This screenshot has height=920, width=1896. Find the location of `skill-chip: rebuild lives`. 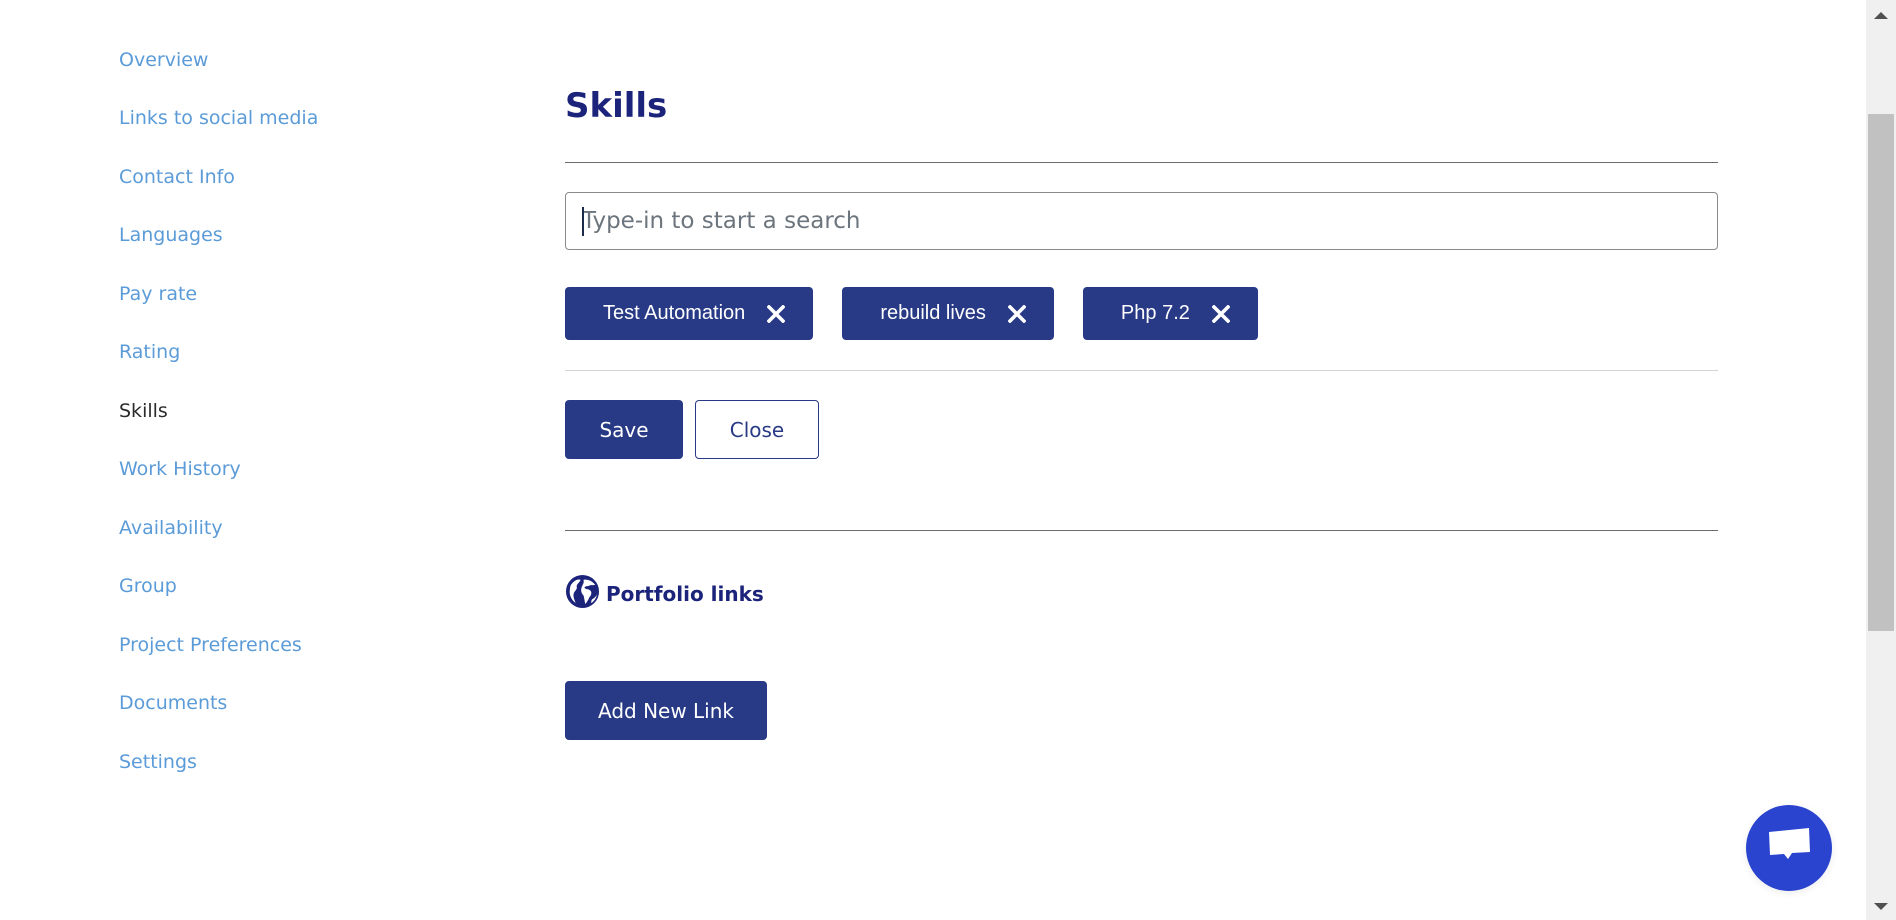

skill-chip: rebuild lives is located at coordinates (948, 313).